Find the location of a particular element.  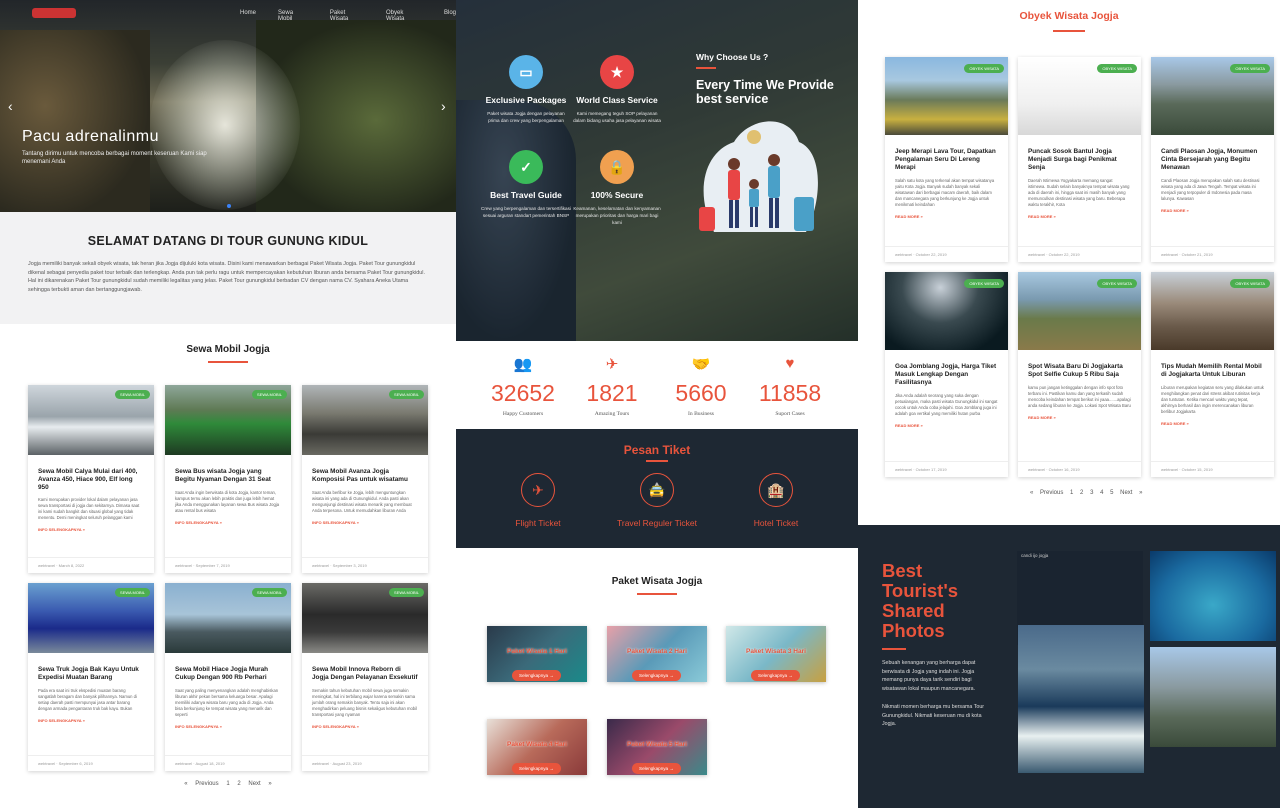

slider-next-icon: › is located at coordinates (443, 106).